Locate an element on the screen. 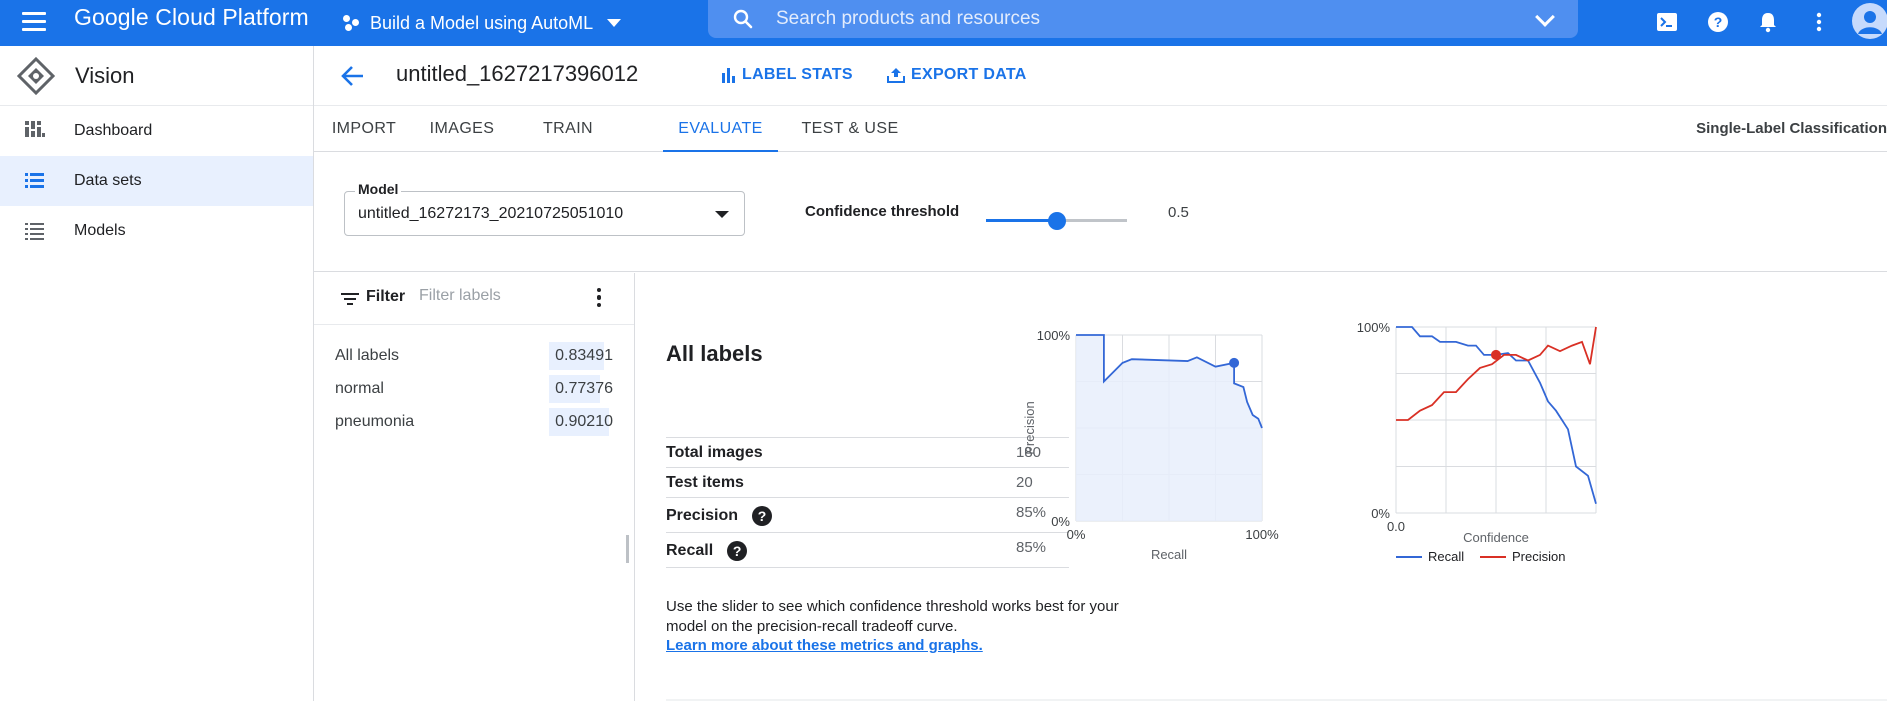  sidebar-item-label: Dashboard is located at coordinates (113, 130).